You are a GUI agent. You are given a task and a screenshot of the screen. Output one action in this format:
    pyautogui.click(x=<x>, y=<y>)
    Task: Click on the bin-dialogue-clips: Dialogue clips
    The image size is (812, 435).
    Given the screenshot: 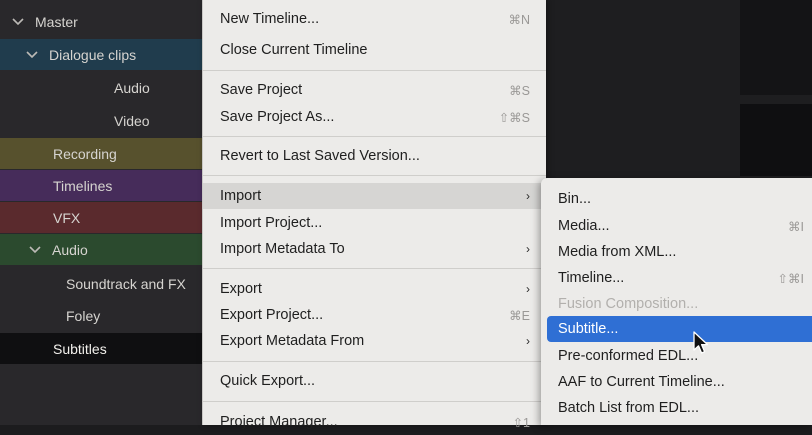 What is the action you would take?
    pyautogui.click(x=106, y=54)
    